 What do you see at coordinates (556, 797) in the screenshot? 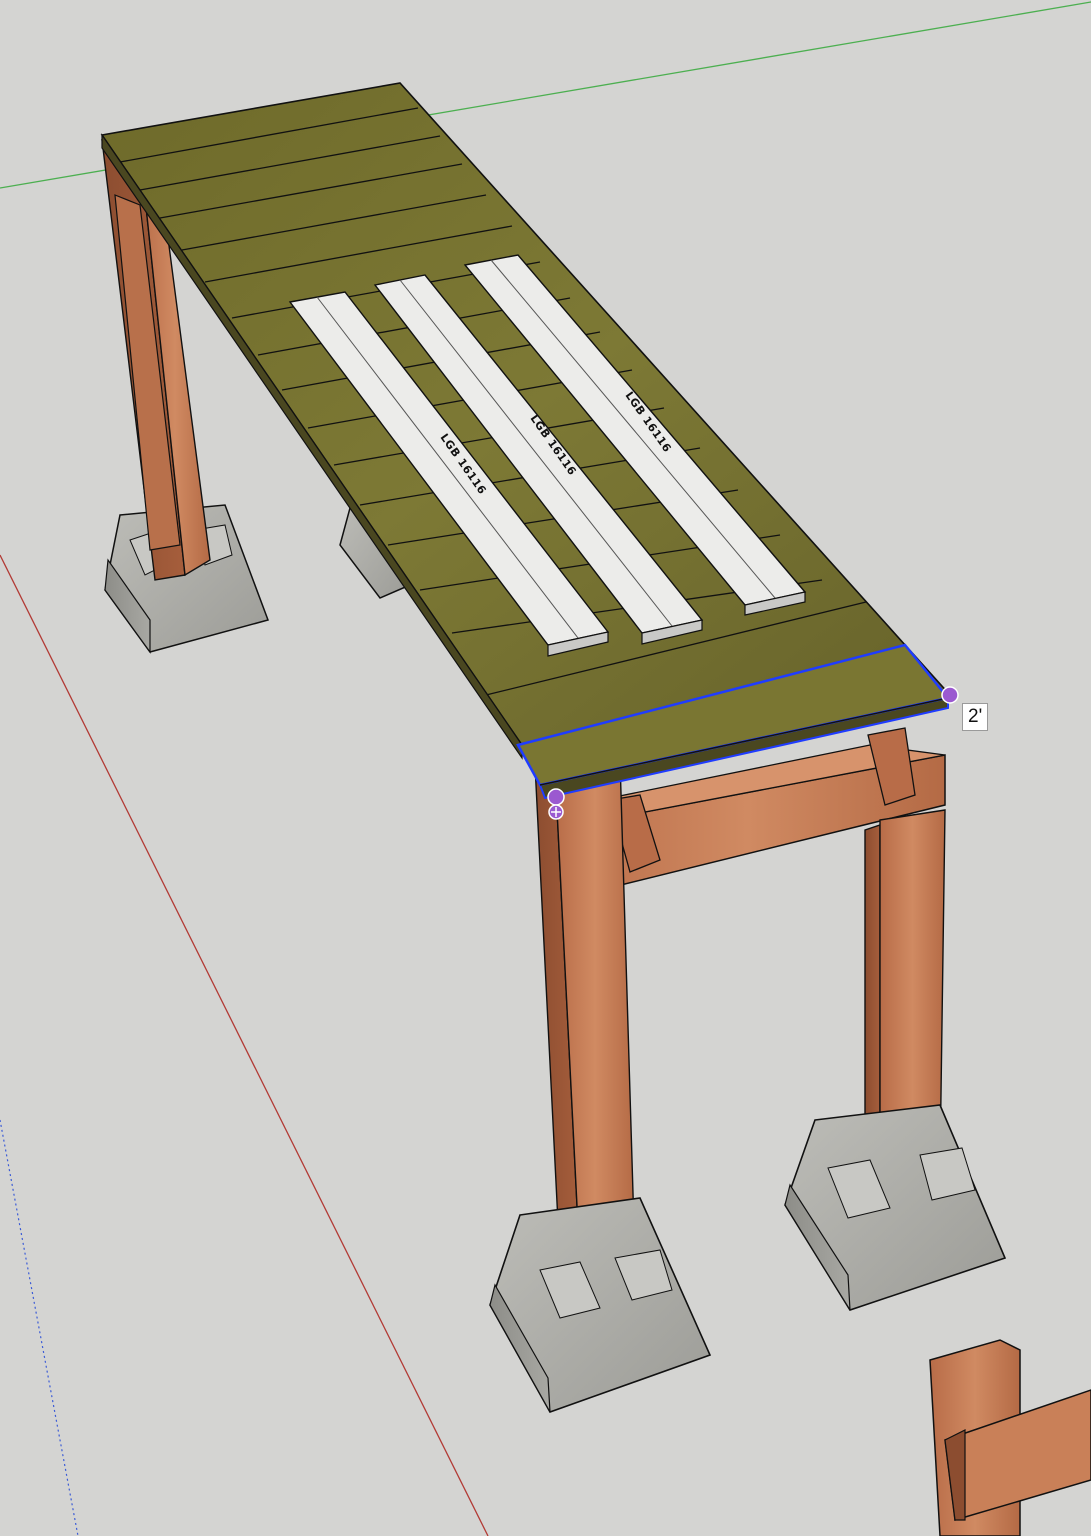
I see `inference-endpoint-left` at bounding box center [556, 797].